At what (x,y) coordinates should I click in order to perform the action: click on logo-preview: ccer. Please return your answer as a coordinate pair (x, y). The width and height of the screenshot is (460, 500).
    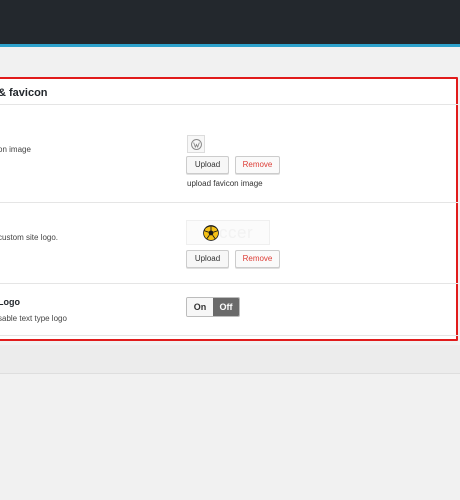
    Looking at the image, I should click on (228, 232).